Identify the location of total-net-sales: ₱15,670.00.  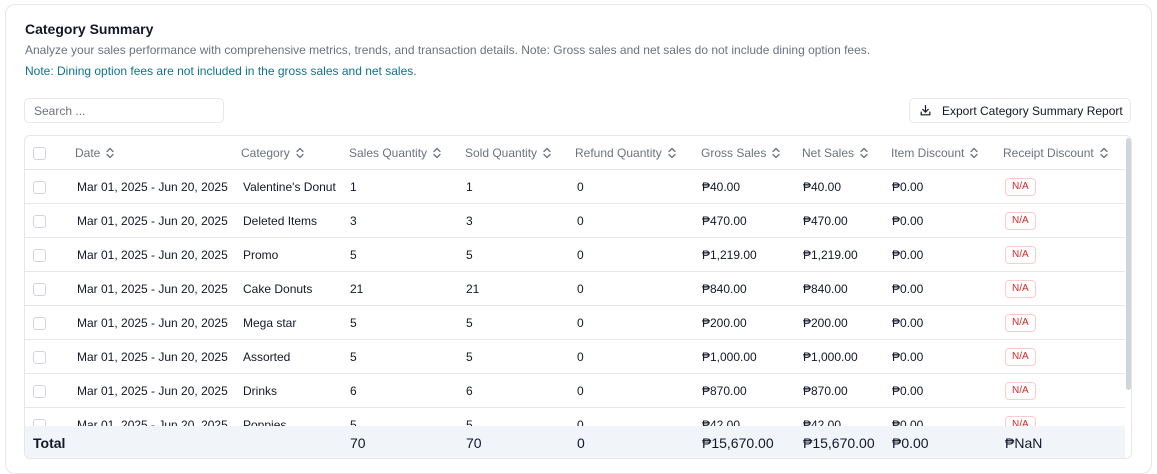
(839, 443).